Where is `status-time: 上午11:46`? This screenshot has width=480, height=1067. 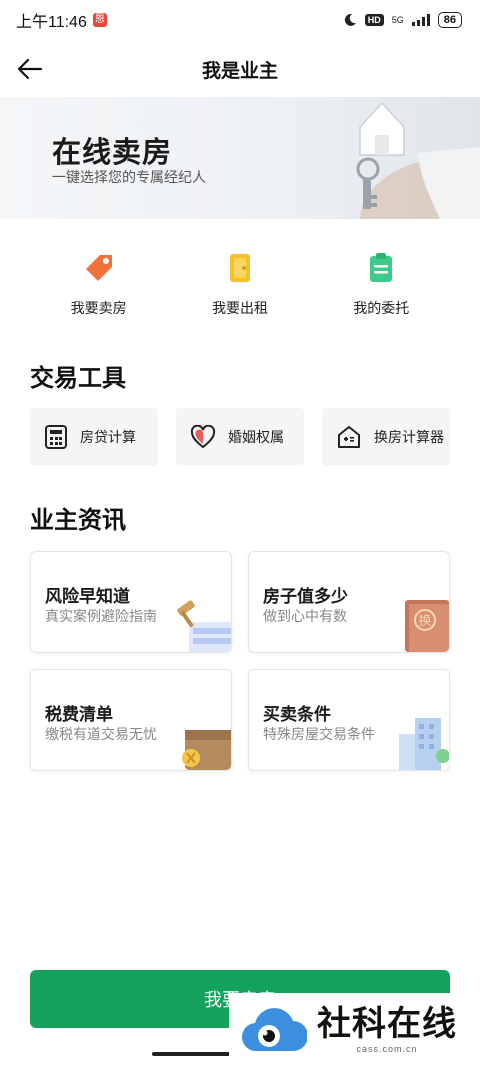
status-time: 上午11:46 is located at coordinates (51, 22).